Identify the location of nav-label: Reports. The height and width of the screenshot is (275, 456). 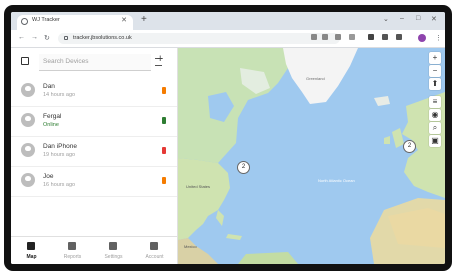
(72, 257).